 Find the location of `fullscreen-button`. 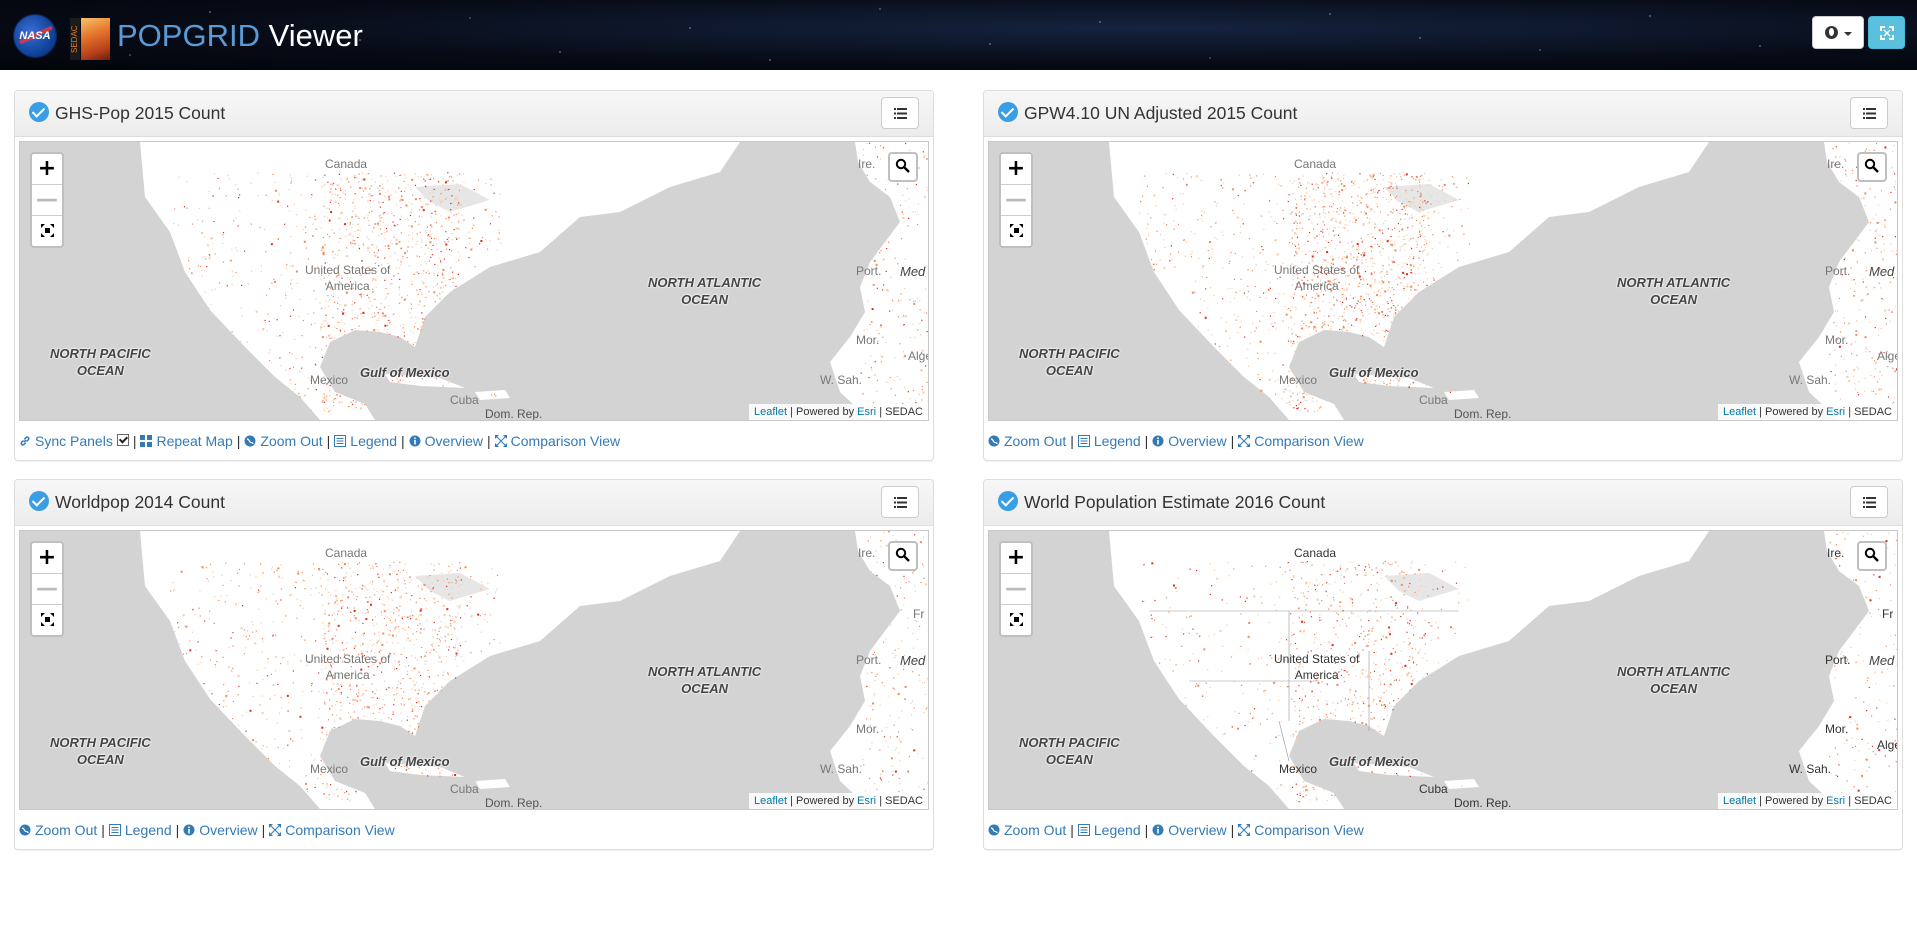

fullscreen-button is located at coordinates (1886, 32).